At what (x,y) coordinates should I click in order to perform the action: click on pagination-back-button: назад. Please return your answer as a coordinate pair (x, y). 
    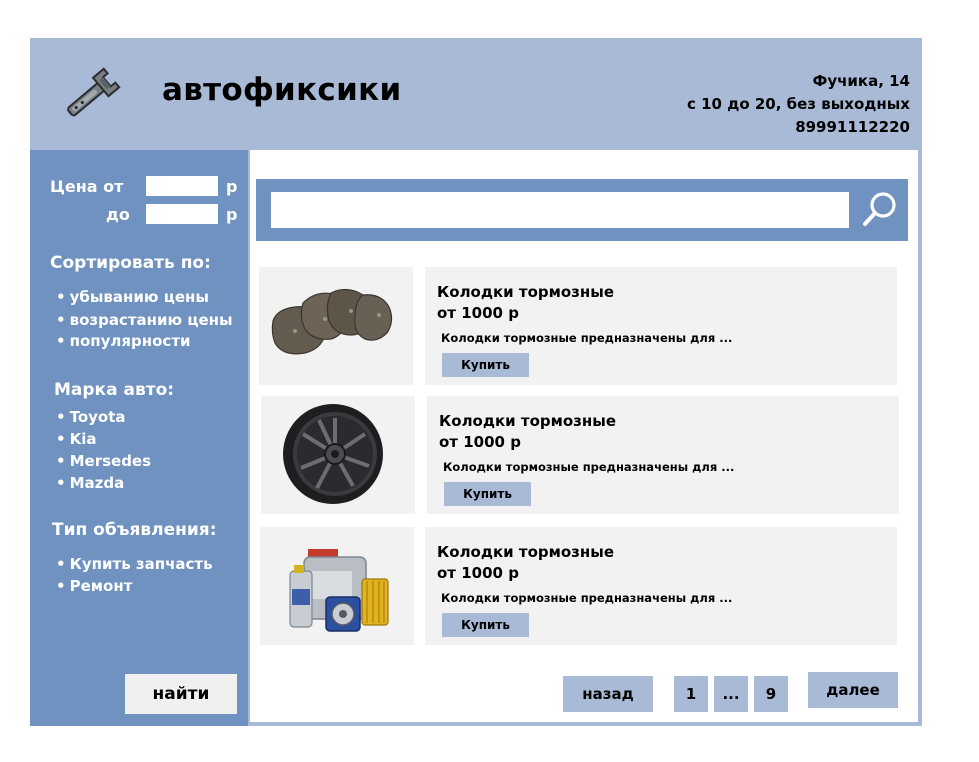
    Looking at the image, I should click on (608, 694).